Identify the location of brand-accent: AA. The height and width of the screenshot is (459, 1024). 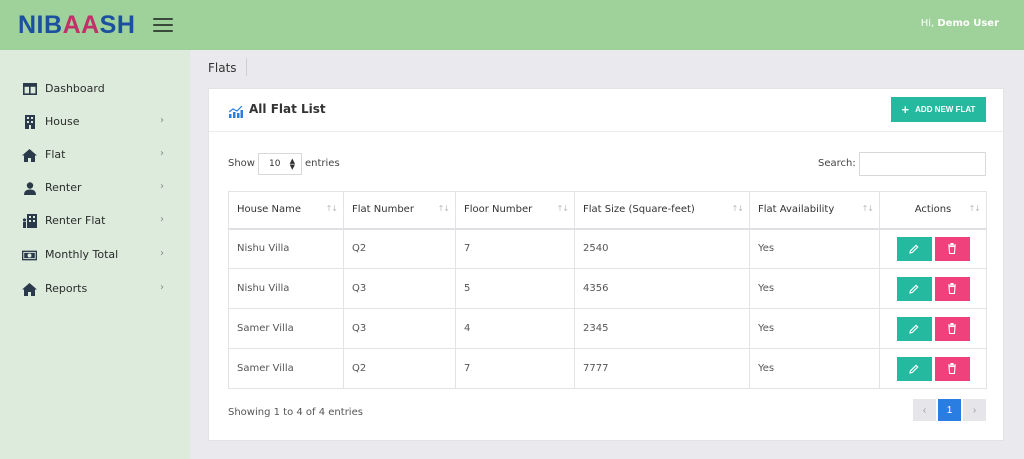
(81, 24).